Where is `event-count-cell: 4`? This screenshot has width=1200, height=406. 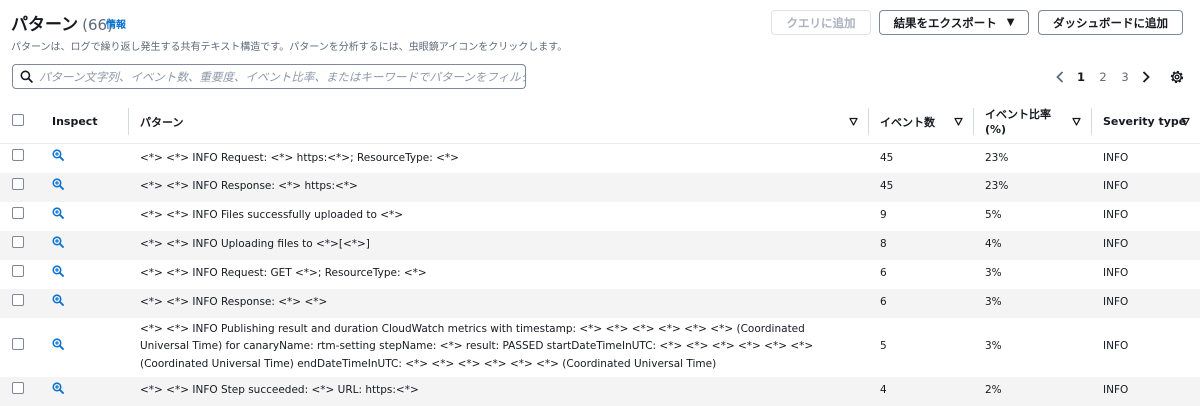
event-count-cell: 4 is located at coordinates (920, 391).